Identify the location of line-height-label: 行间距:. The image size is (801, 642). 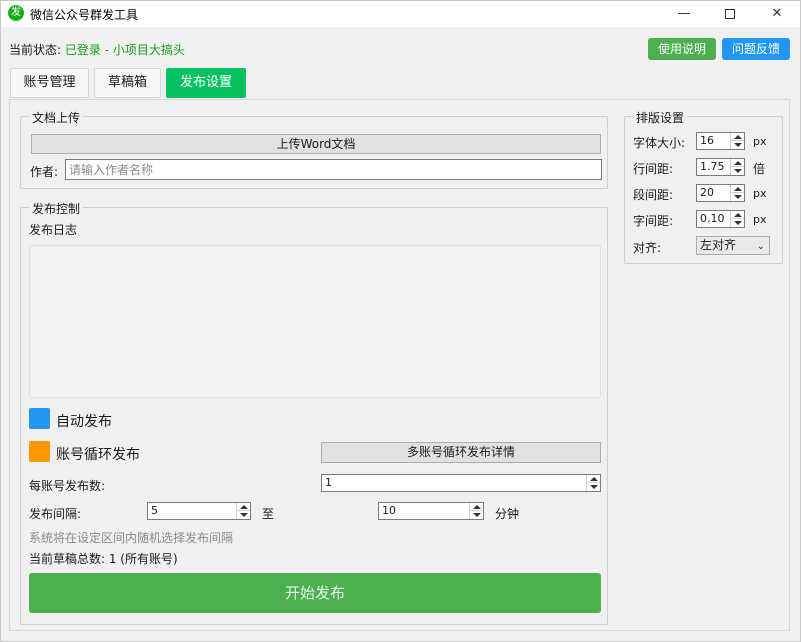
(653, 169).